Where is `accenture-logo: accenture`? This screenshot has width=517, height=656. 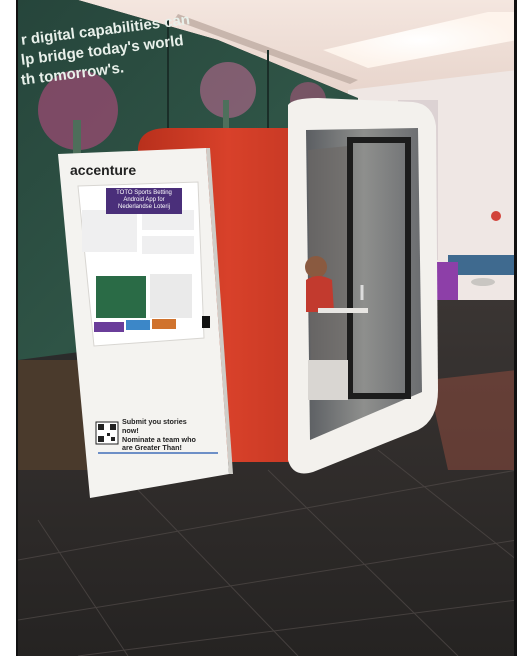
accenture-logo: accenture is located at coordinates (103, 170).